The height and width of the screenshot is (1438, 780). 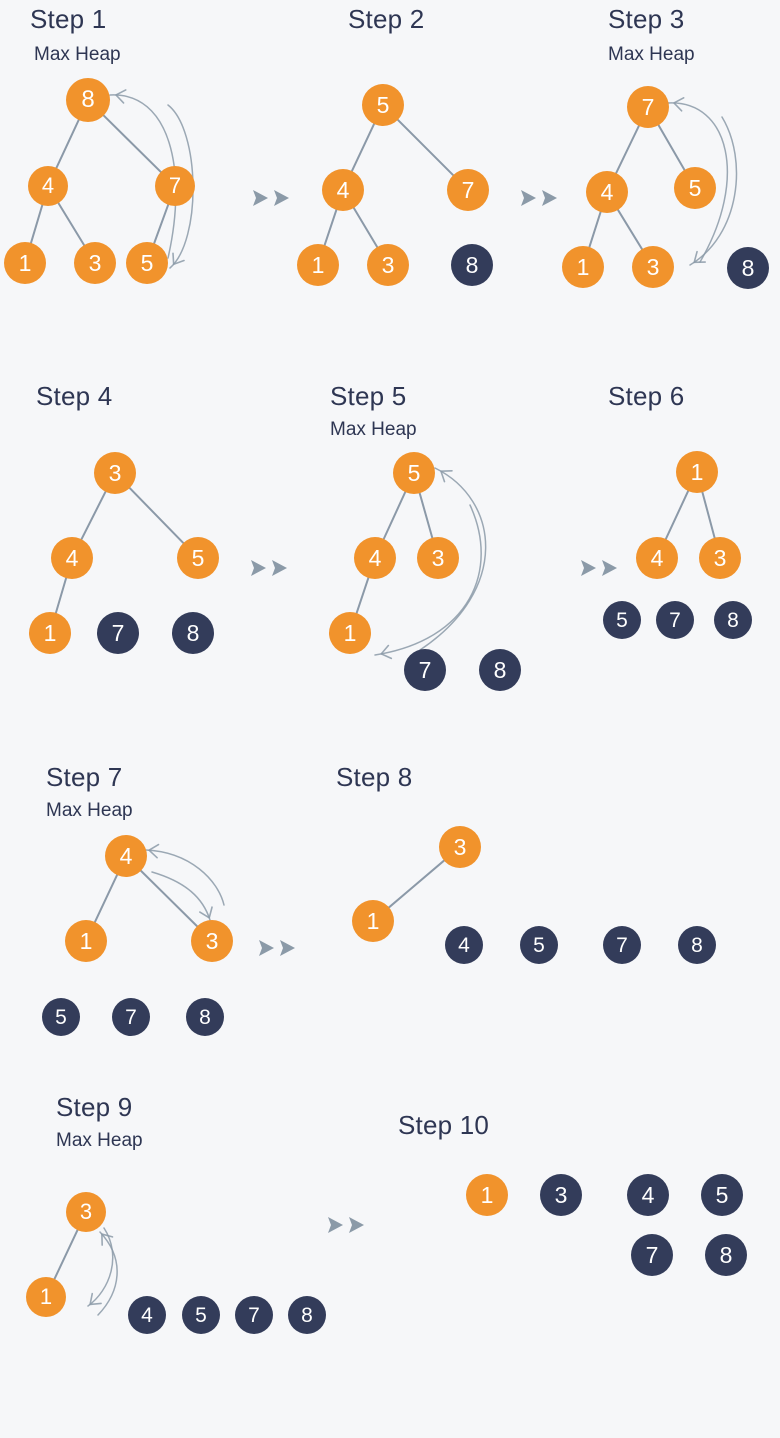 I want to click on step-4-title: Step 4, so click(x=74, y=396).